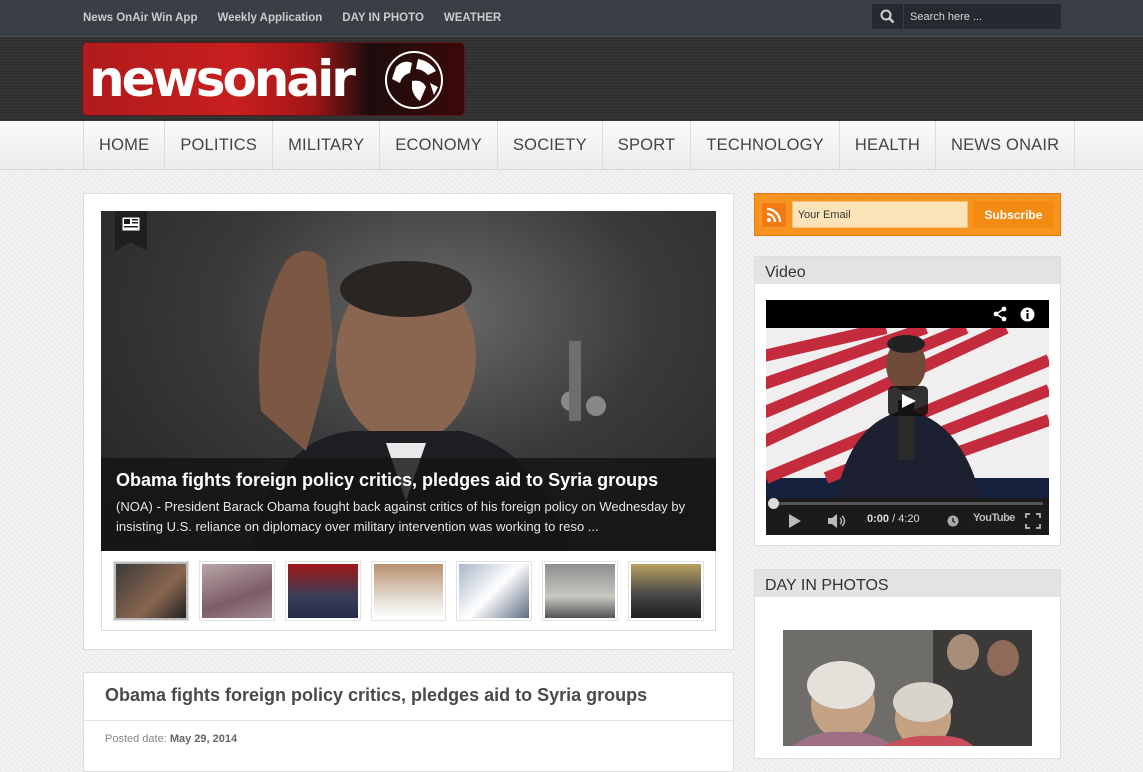 The width and height of the screenshot is (1143, 772). What do you see at coordinates (907, 585) in the screenshot?
I see `photos-widget-title: DAY IN PHOTOS` at bounding box center [907, 585].